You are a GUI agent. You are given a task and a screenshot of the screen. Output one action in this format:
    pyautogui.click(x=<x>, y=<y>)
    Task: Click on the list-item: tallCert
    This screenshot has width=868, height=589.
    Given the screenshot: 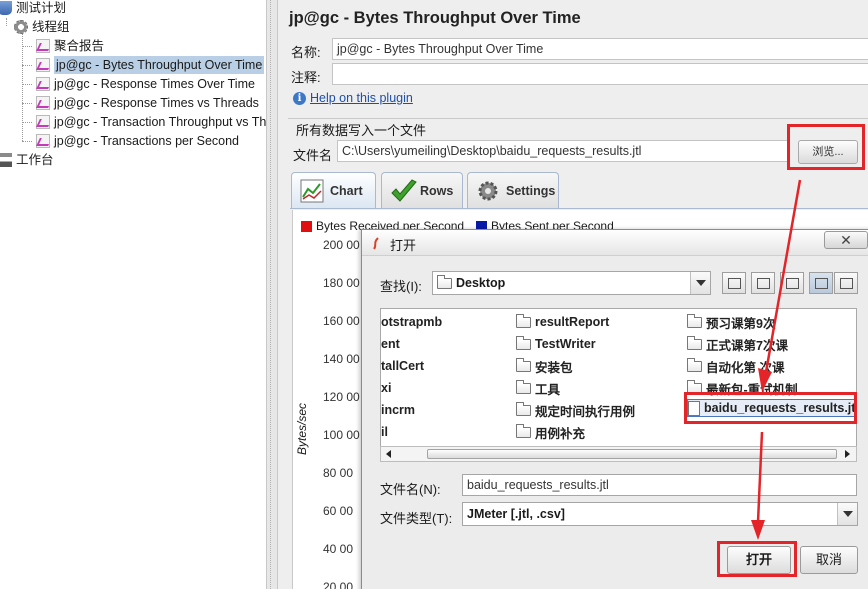 What is the action you would take?
    pyautogui.click(x=402, y=366)
    